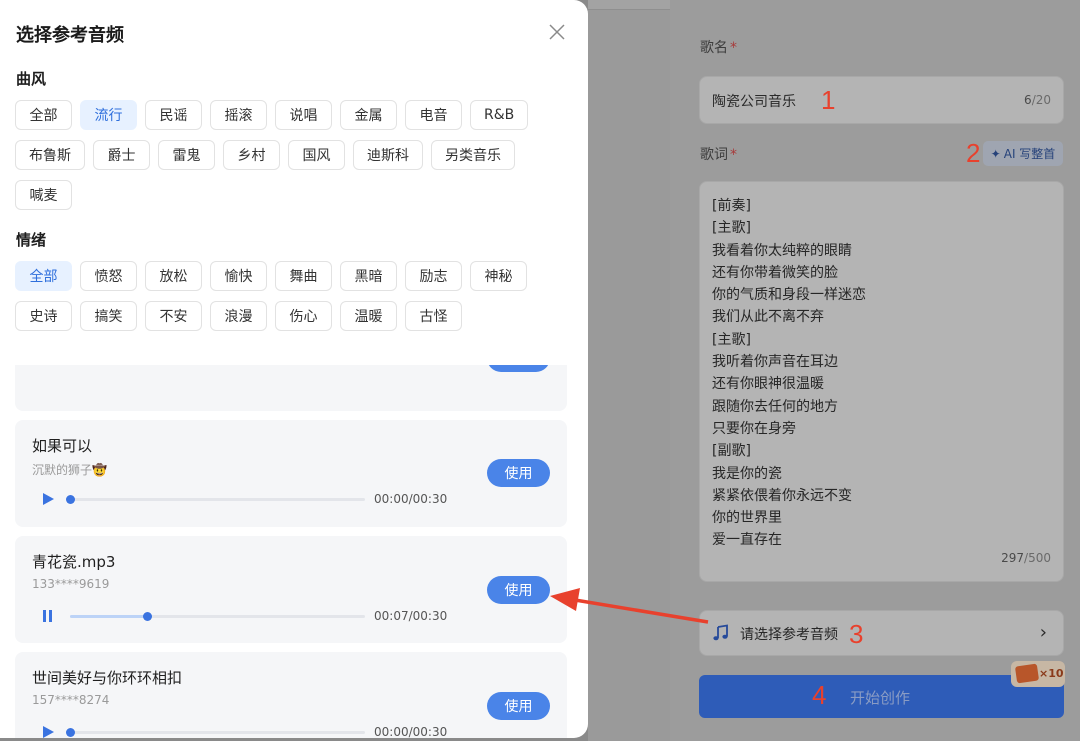 The width and height of the screenshot is (1080, 741). What do you see at coordinates (316, 155) in the screenshot?
I see `genre-tag: 国风` at bounding box center [316, 155].